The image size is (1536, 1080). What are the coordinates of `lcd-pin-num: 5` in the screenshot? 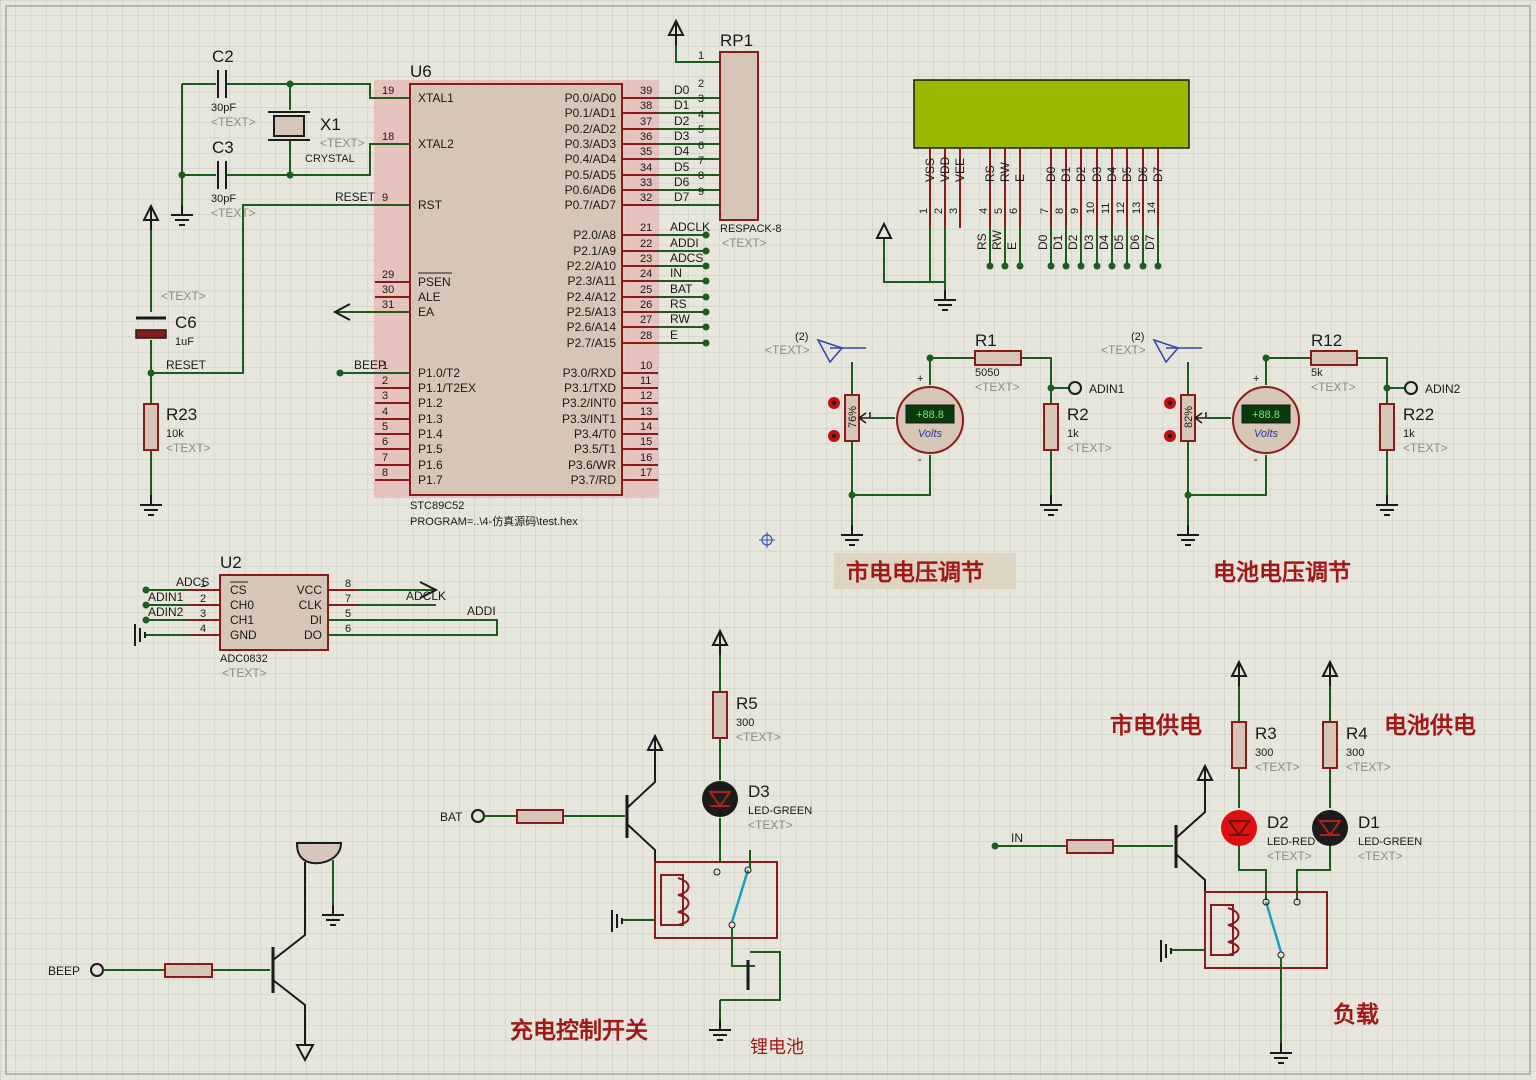 It's located at (999, 211).